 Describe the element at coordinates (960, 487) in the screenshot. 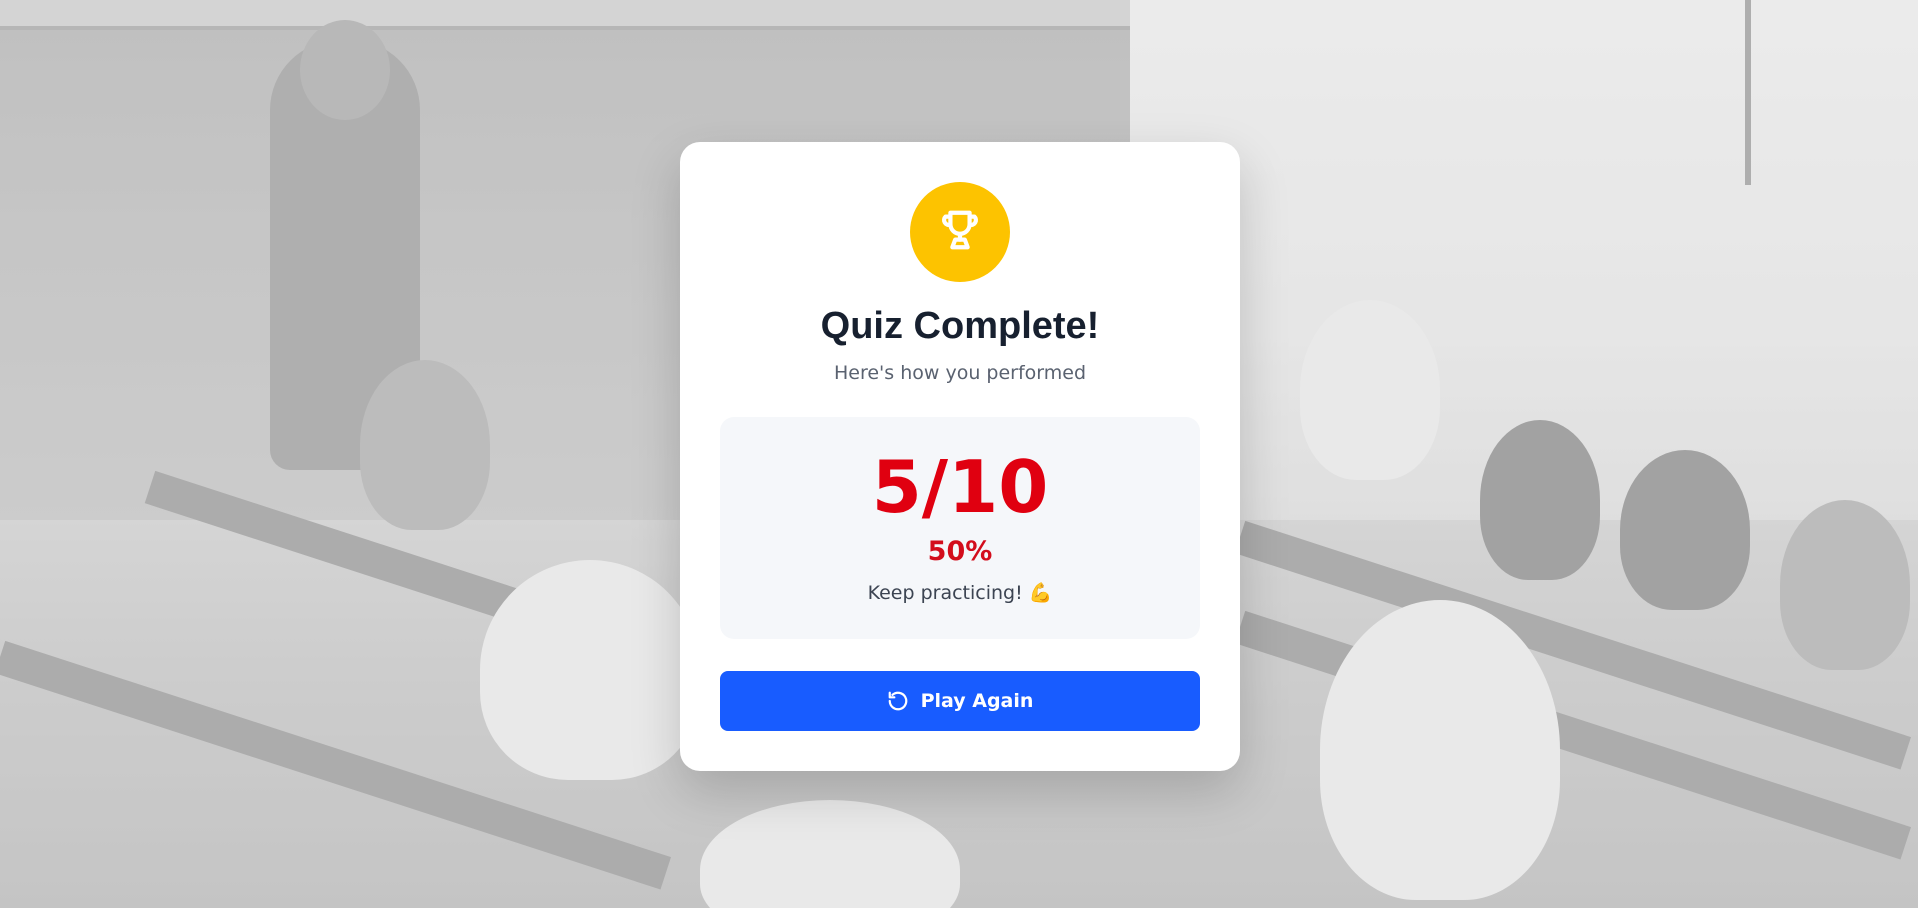

I see `score-fraction: 5/10` at that location.